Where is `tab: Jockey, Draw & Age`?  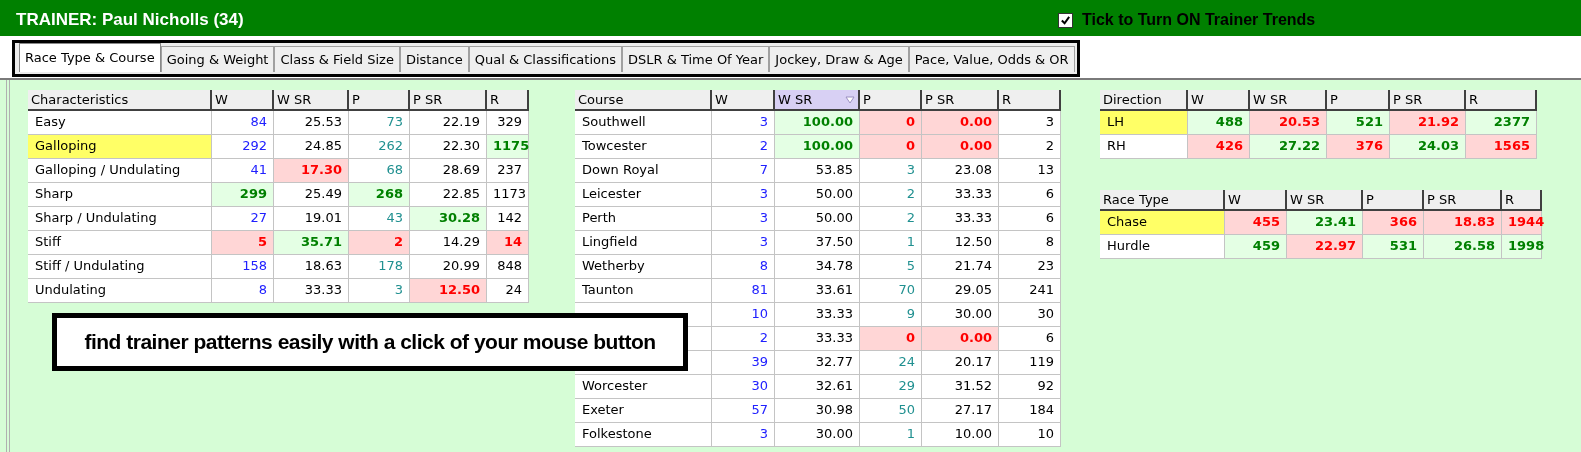
tab: Jockey, Draw & Age is located at coordinates (839, 59).